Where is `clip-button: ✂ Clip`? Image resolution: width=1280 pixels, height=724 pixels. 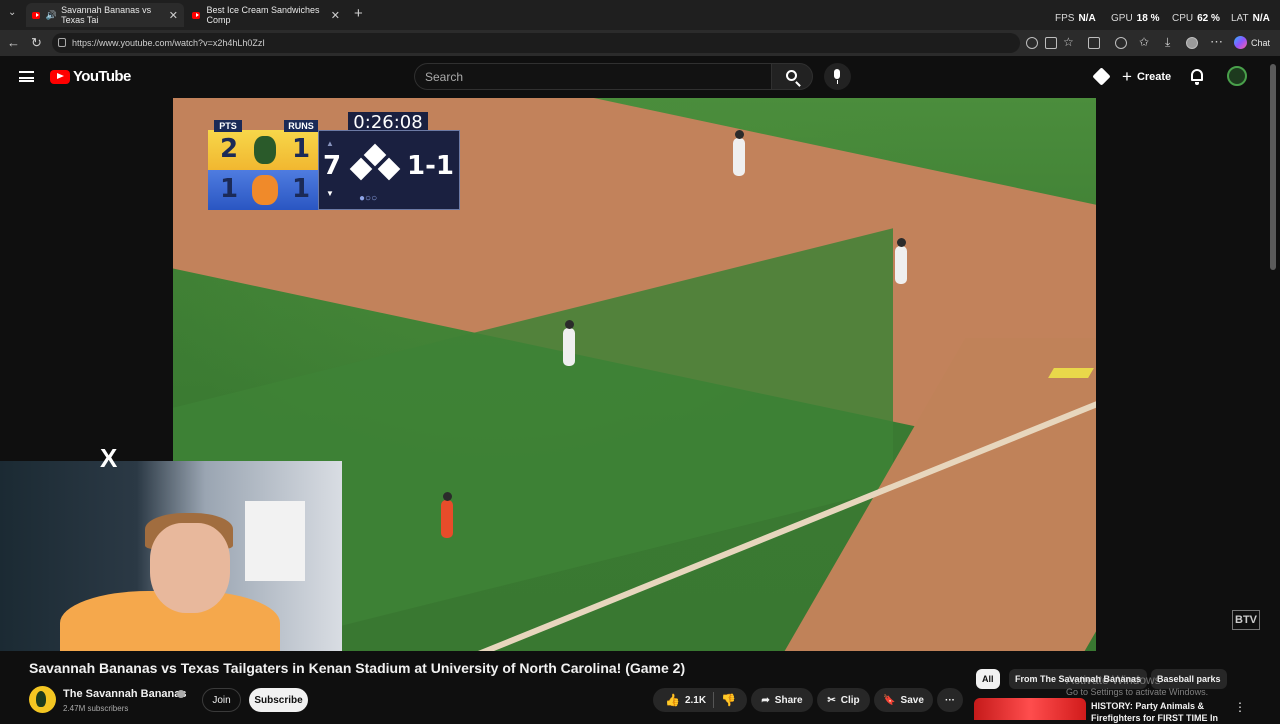 clip-button: ✂ Clip is located at coordinates (843, 700).